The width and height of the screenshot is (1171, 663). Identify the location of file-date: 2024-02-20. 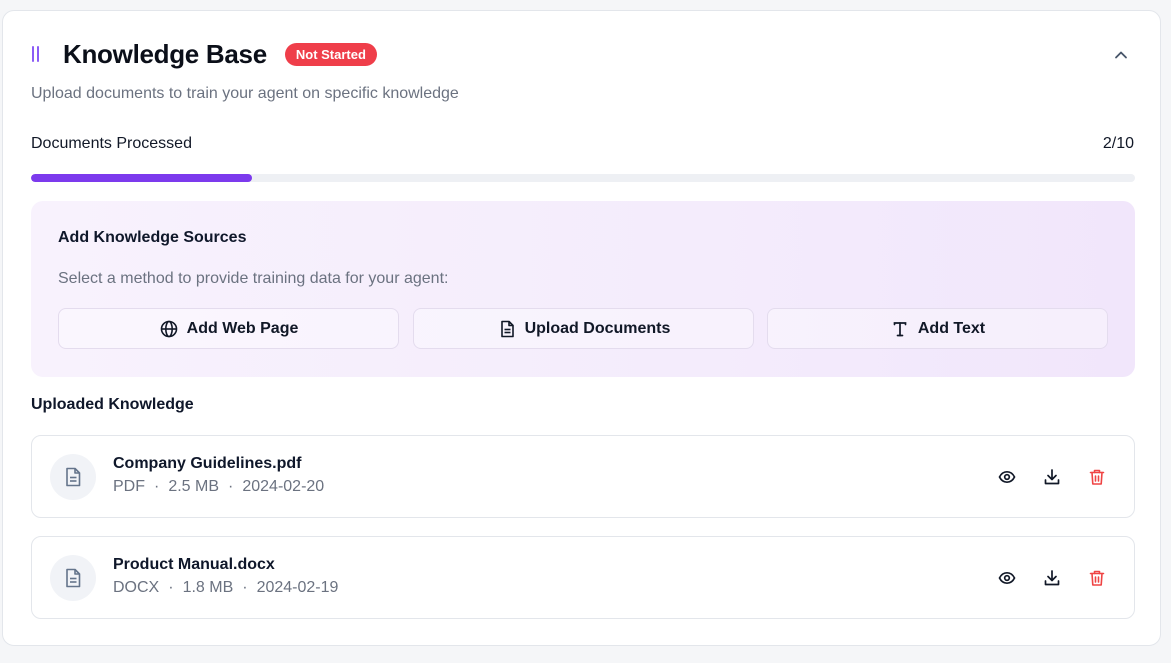
(283, 486).